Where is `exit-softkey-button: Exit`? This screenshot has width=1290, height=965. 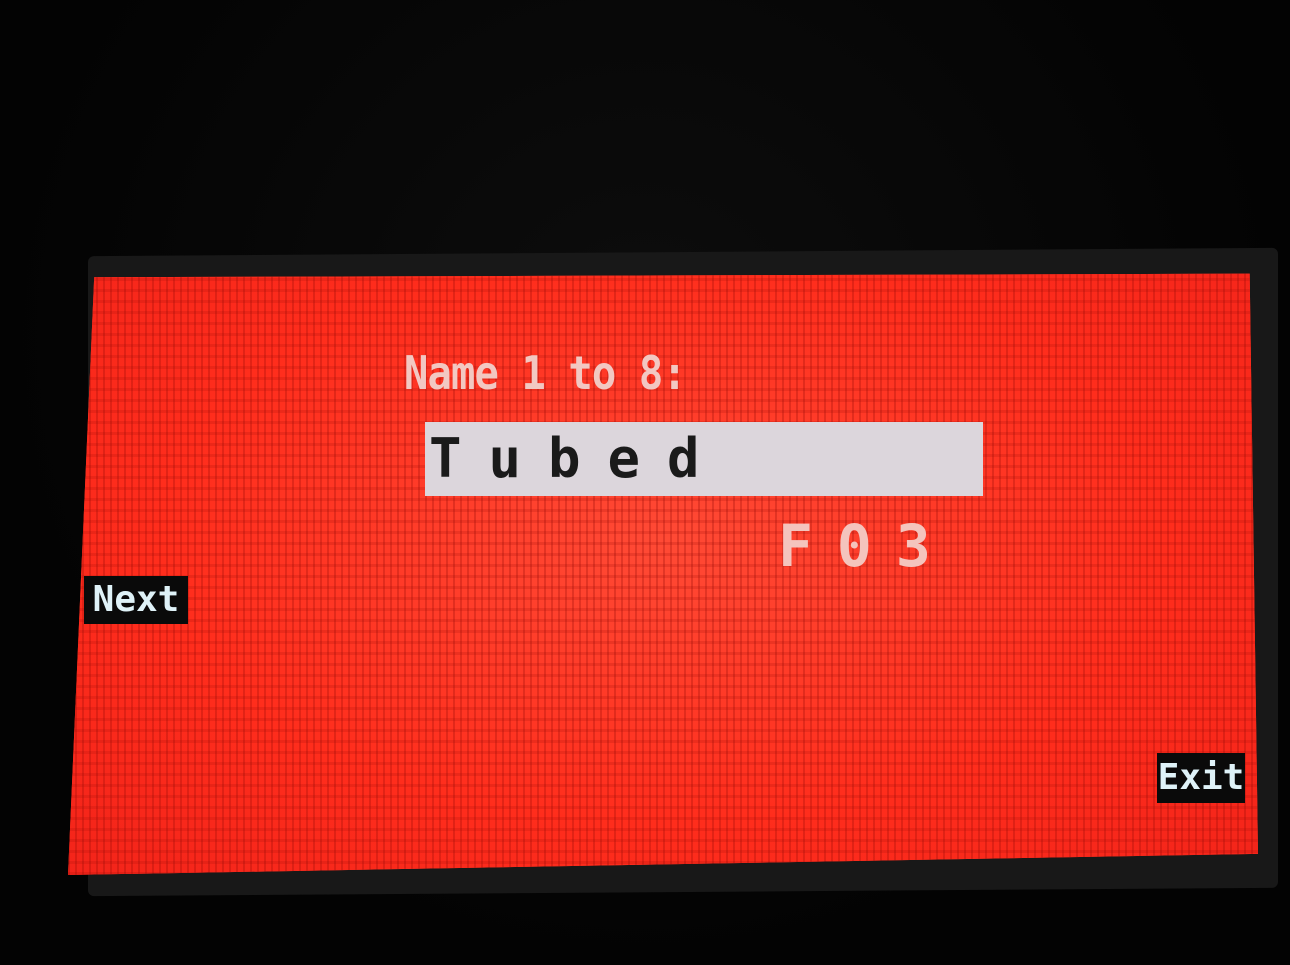
exit-softkey-button: Exit is located at coordinates (1201, 778).